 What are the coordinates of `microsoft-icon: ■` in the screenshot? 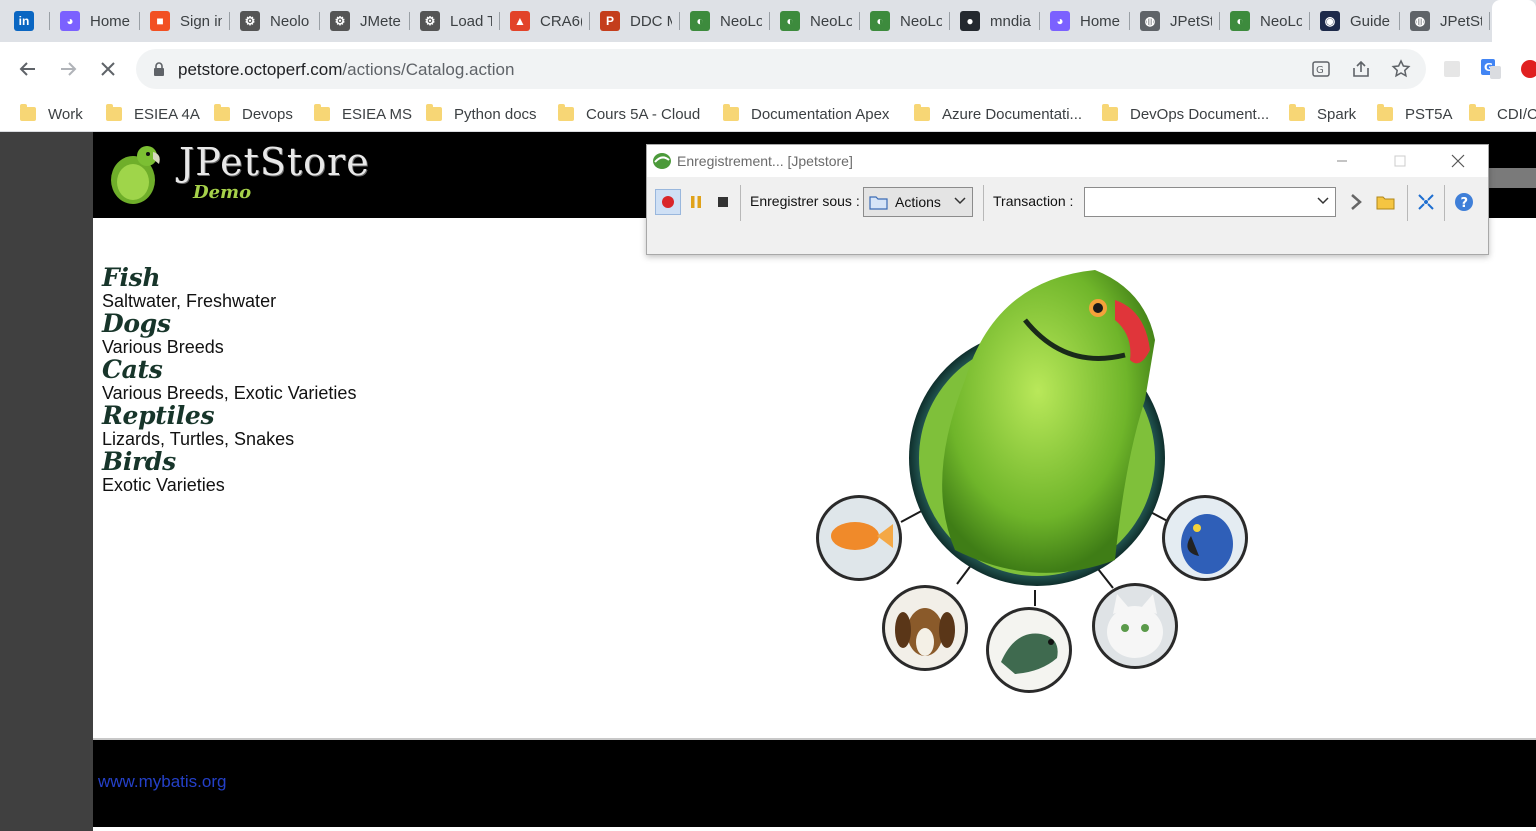 It's located at (160, 21).